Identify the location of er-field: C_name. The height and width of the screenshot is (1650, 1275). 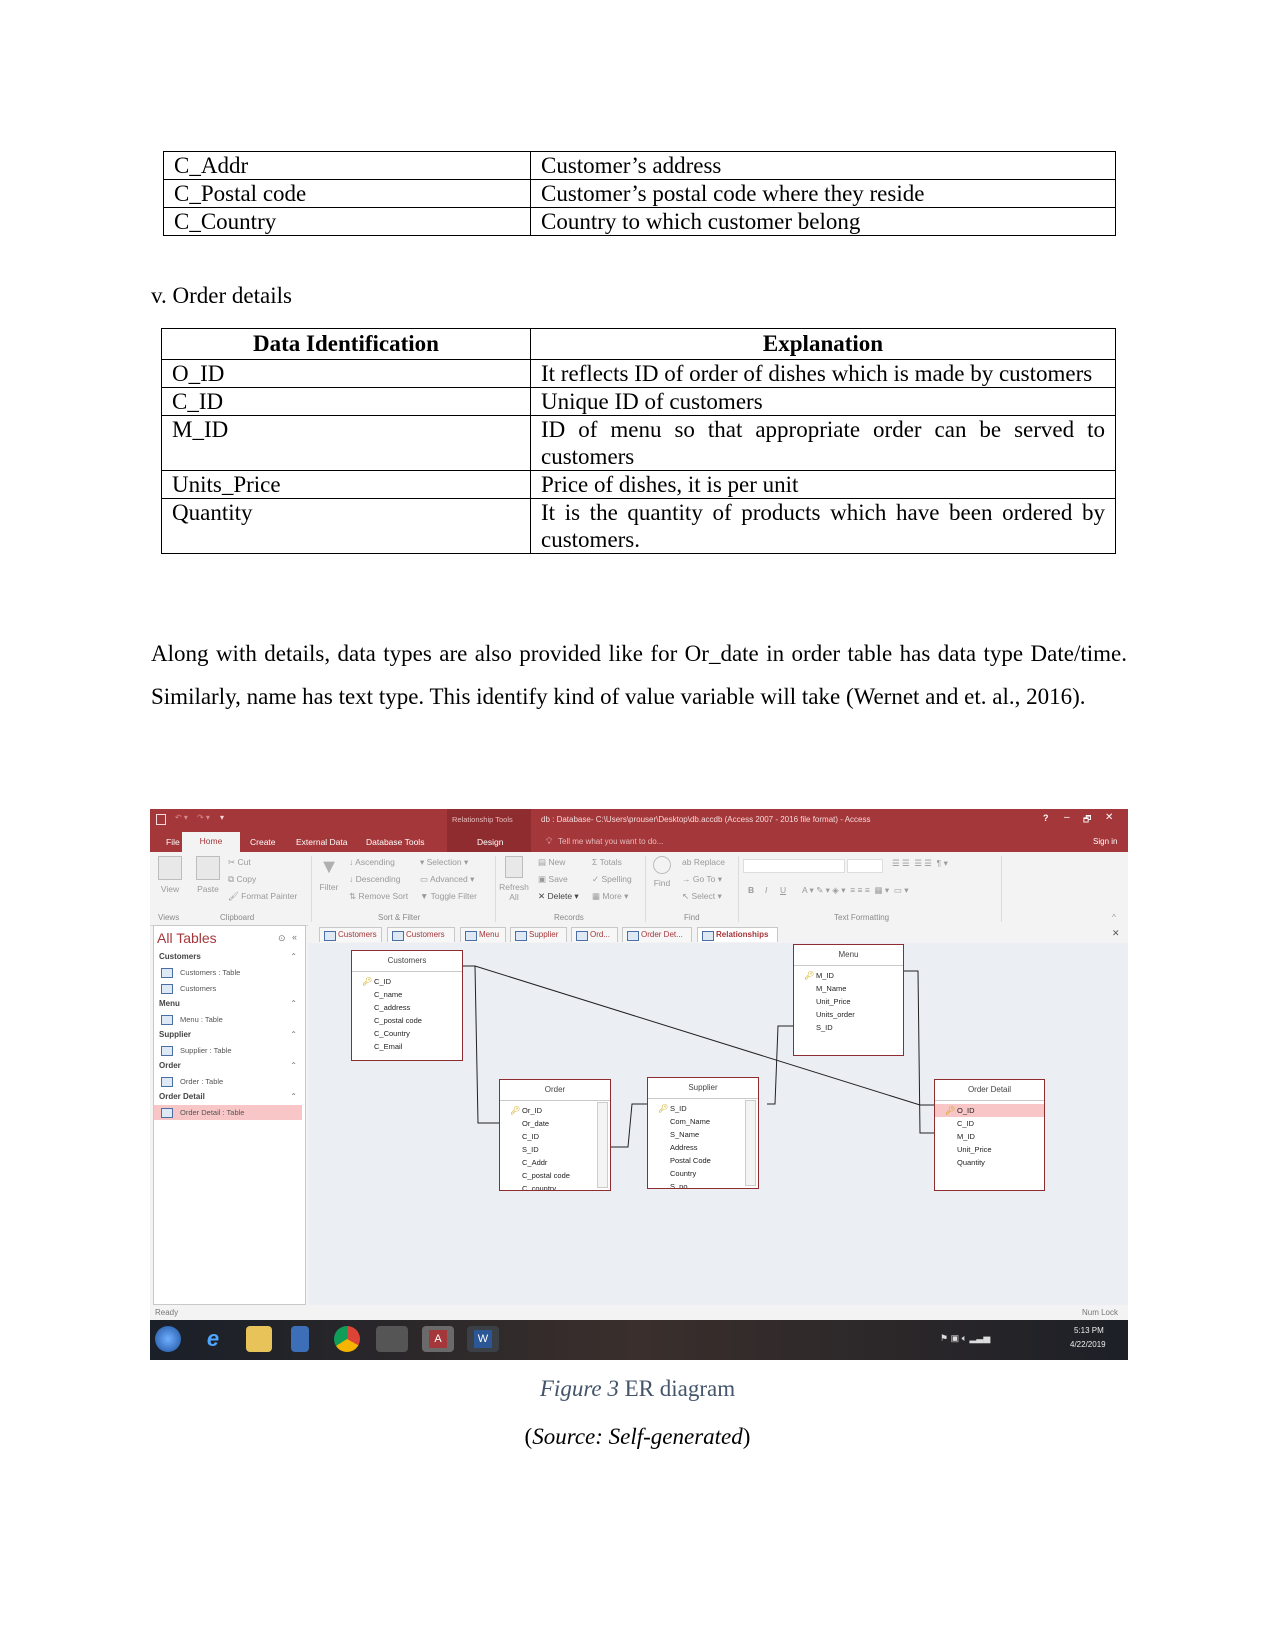
(407, 994).